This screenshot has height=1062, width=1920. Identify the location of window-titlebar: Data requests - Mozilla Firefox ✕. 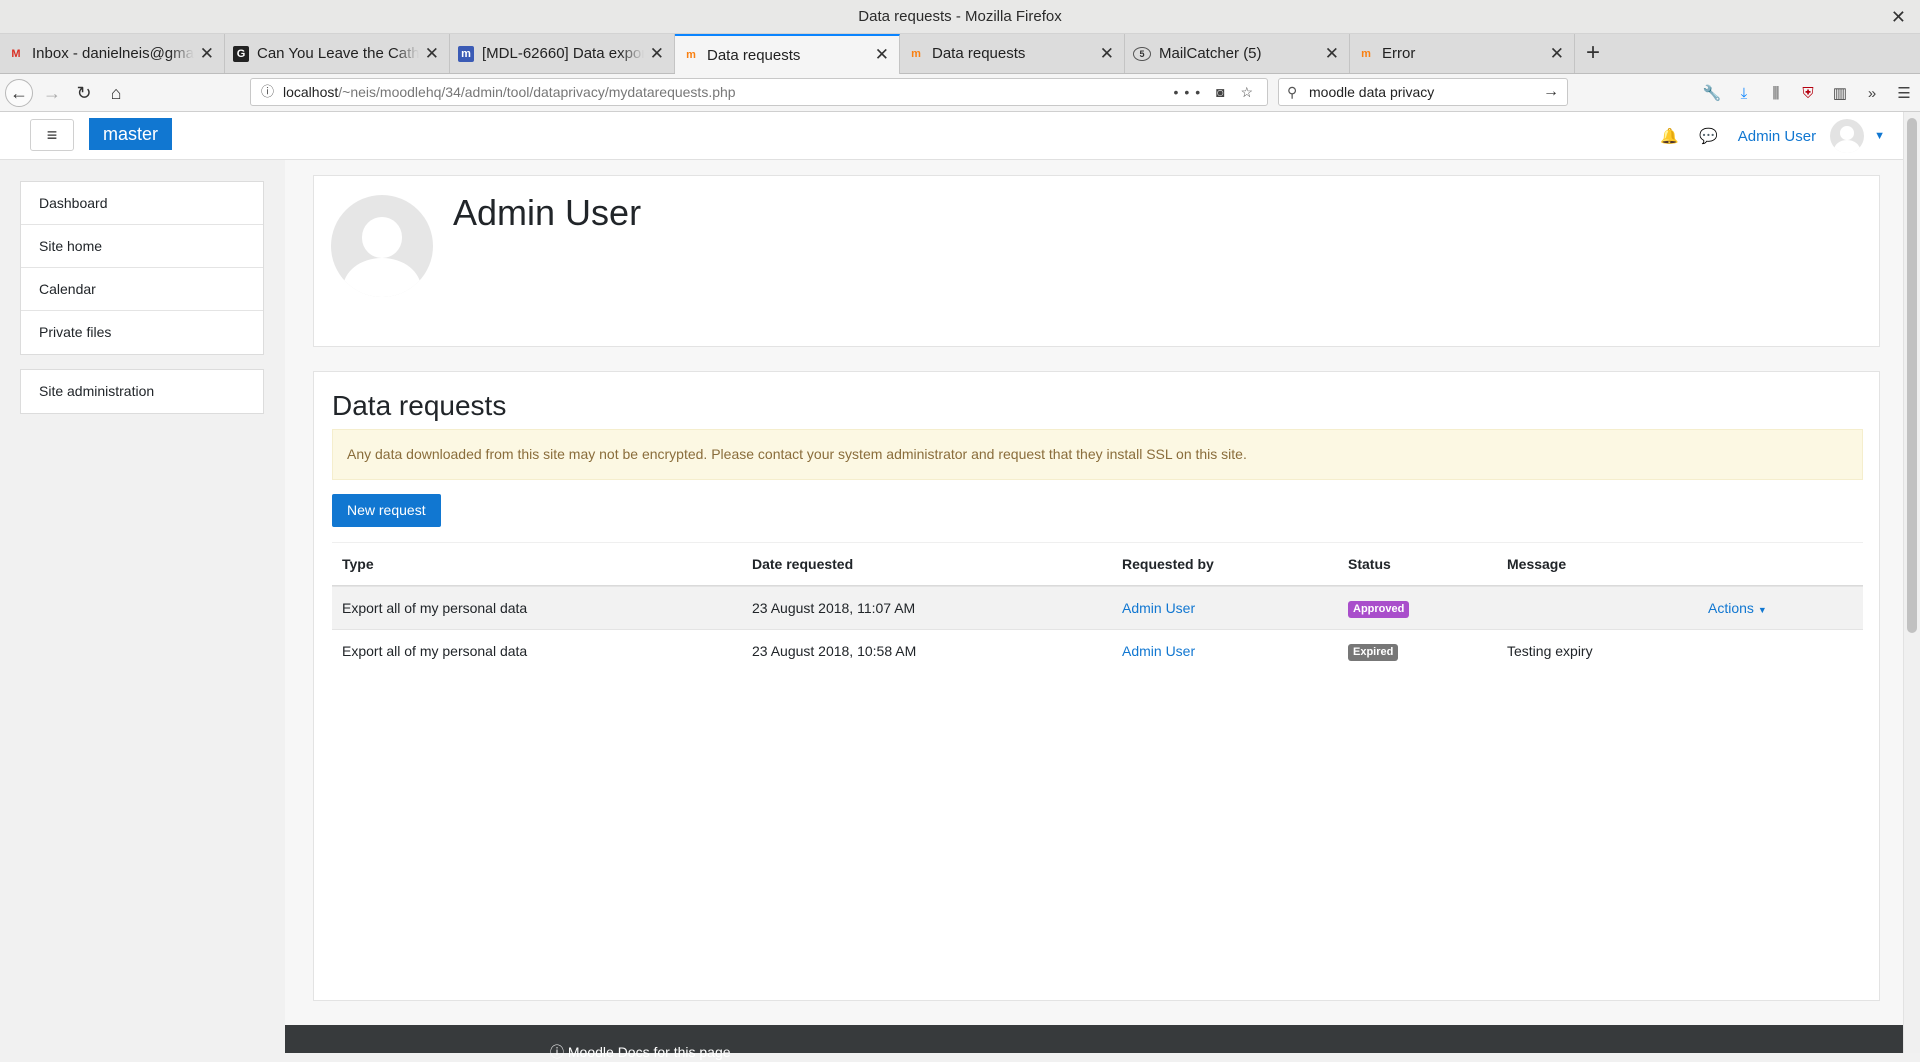
(960, 17).